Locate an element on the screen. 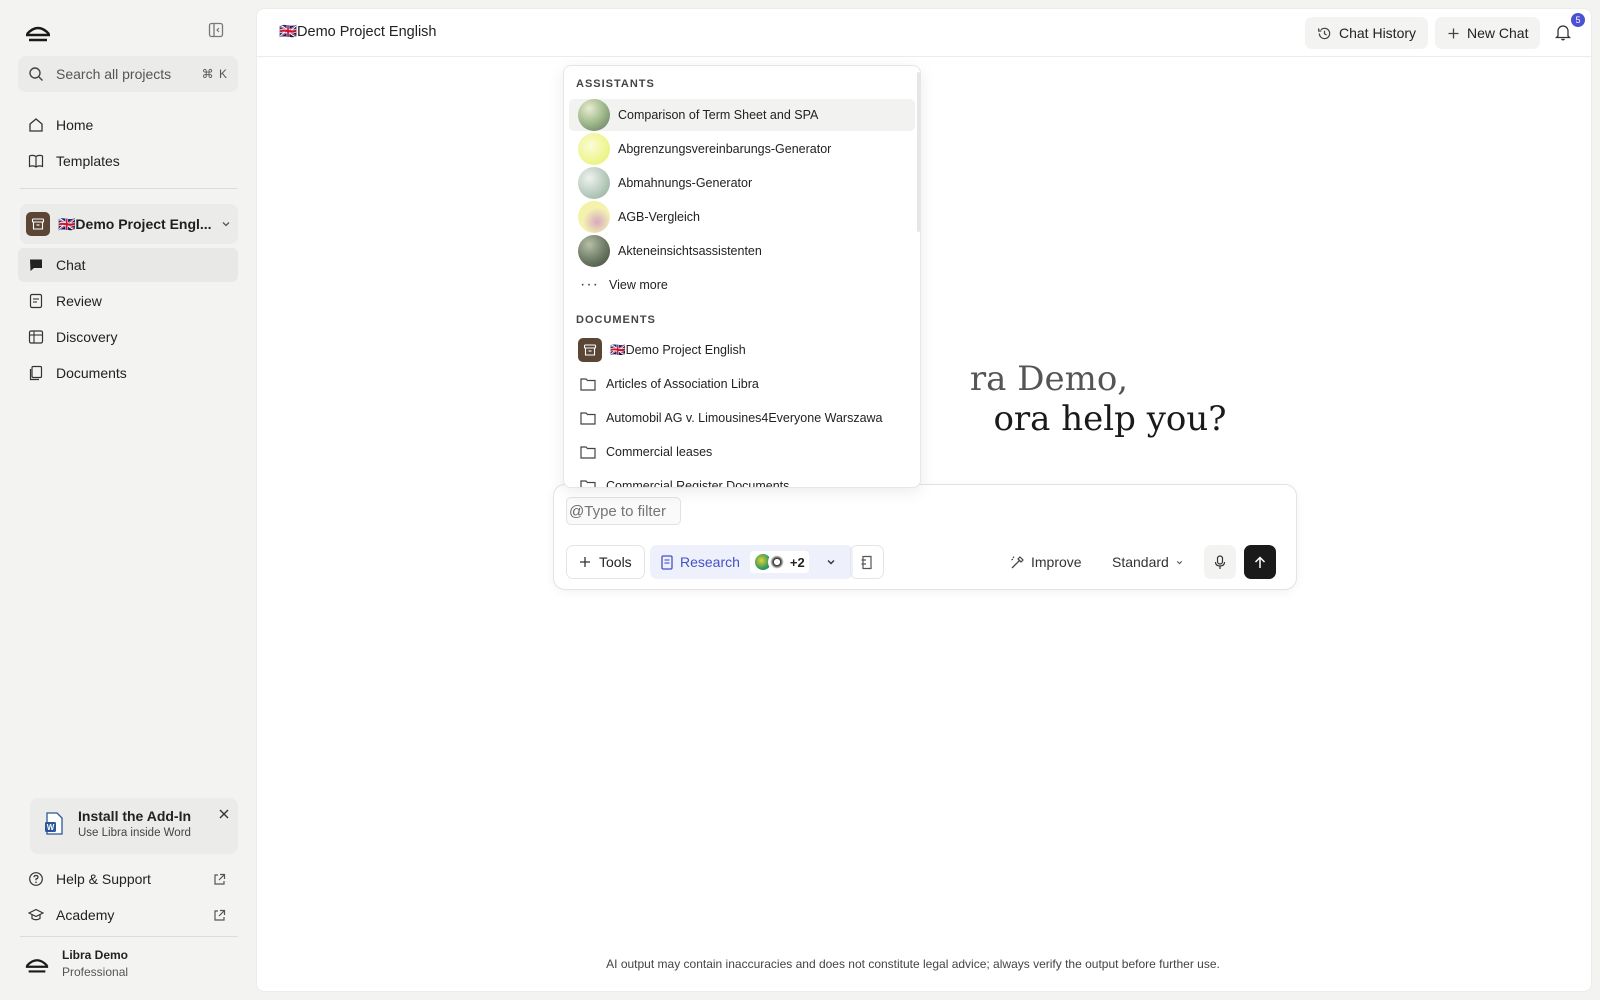  chat-history-label: Chat History is located at coordinates (1378, 33).